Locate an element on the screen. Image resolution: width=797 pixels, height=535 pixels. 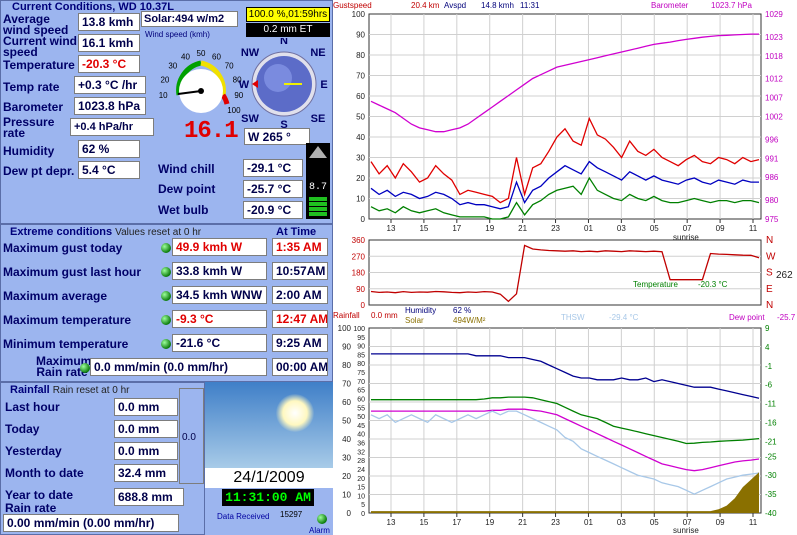
direction-y-tick-label: 90 is located at coordinates (360, 289).